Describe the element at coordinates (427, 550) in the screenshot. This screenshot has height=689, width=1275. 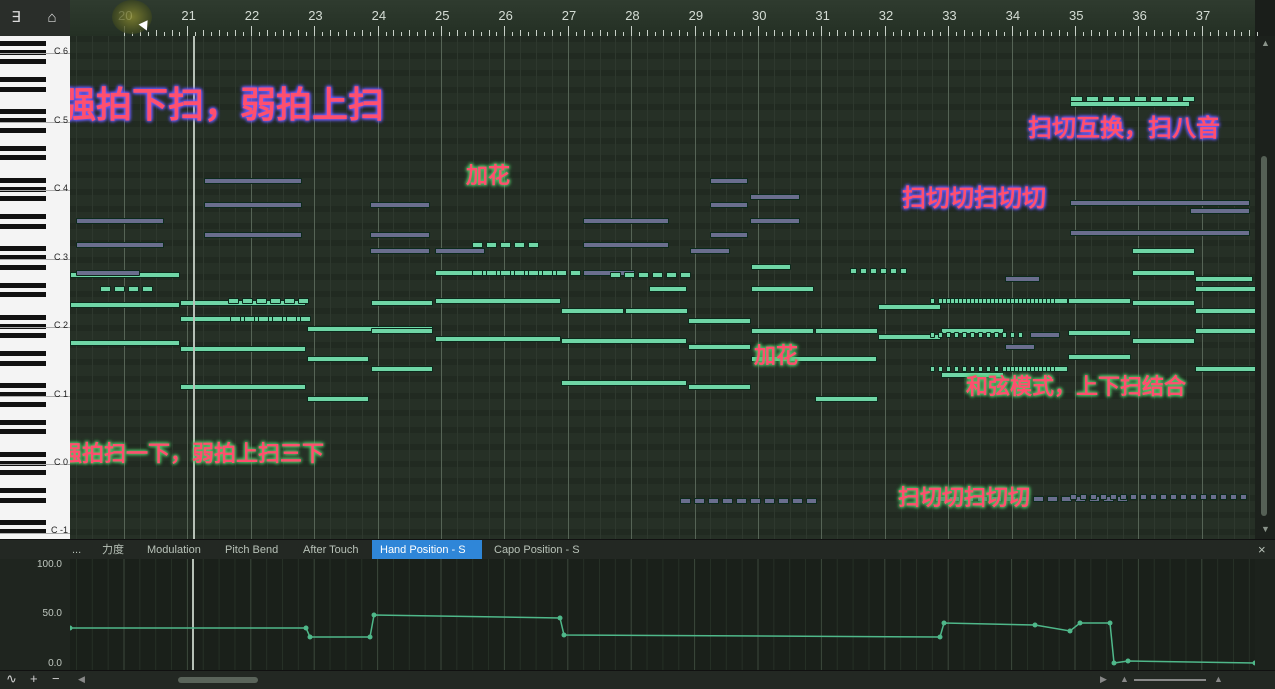
I see `tab-hand-position: Hand Position - S` at that location.